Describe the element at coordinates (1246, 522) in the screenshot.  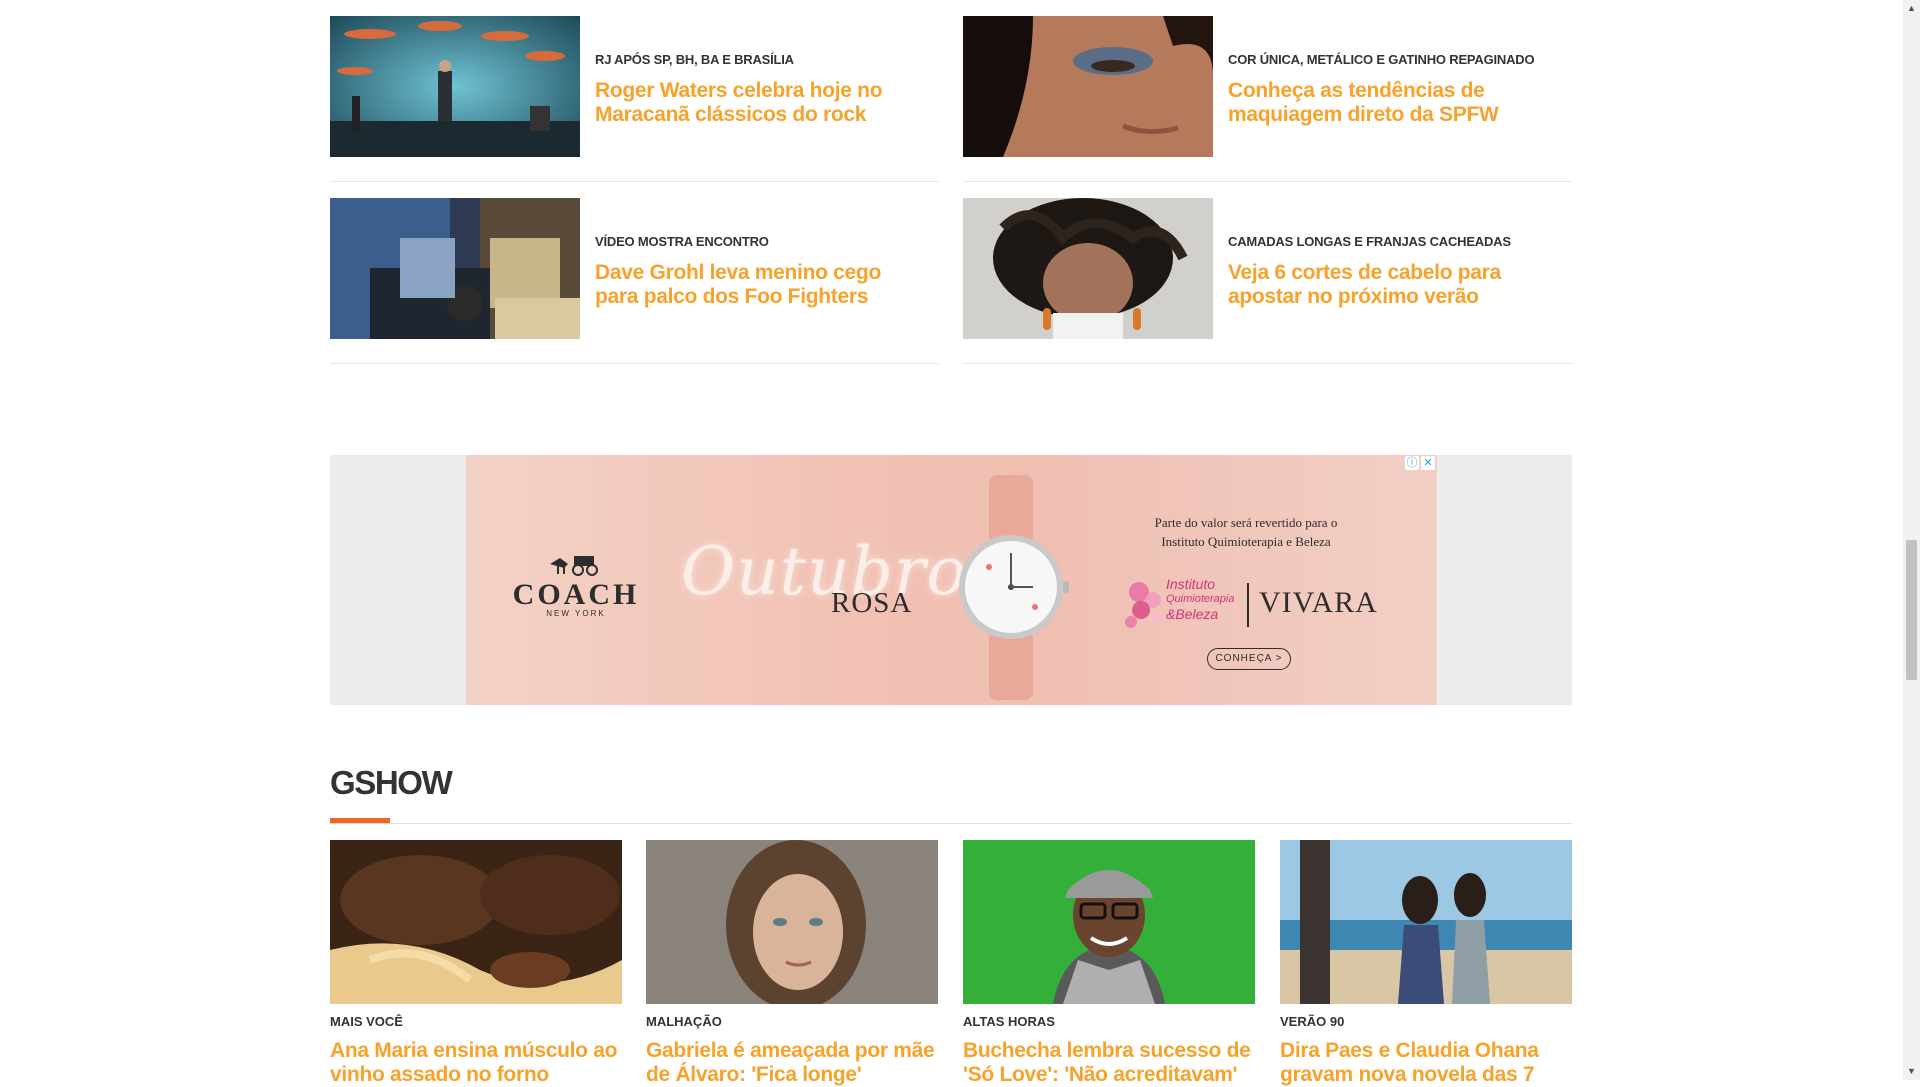
I see `ad-copy-line: Parte do valor será revertido para o` at that location.